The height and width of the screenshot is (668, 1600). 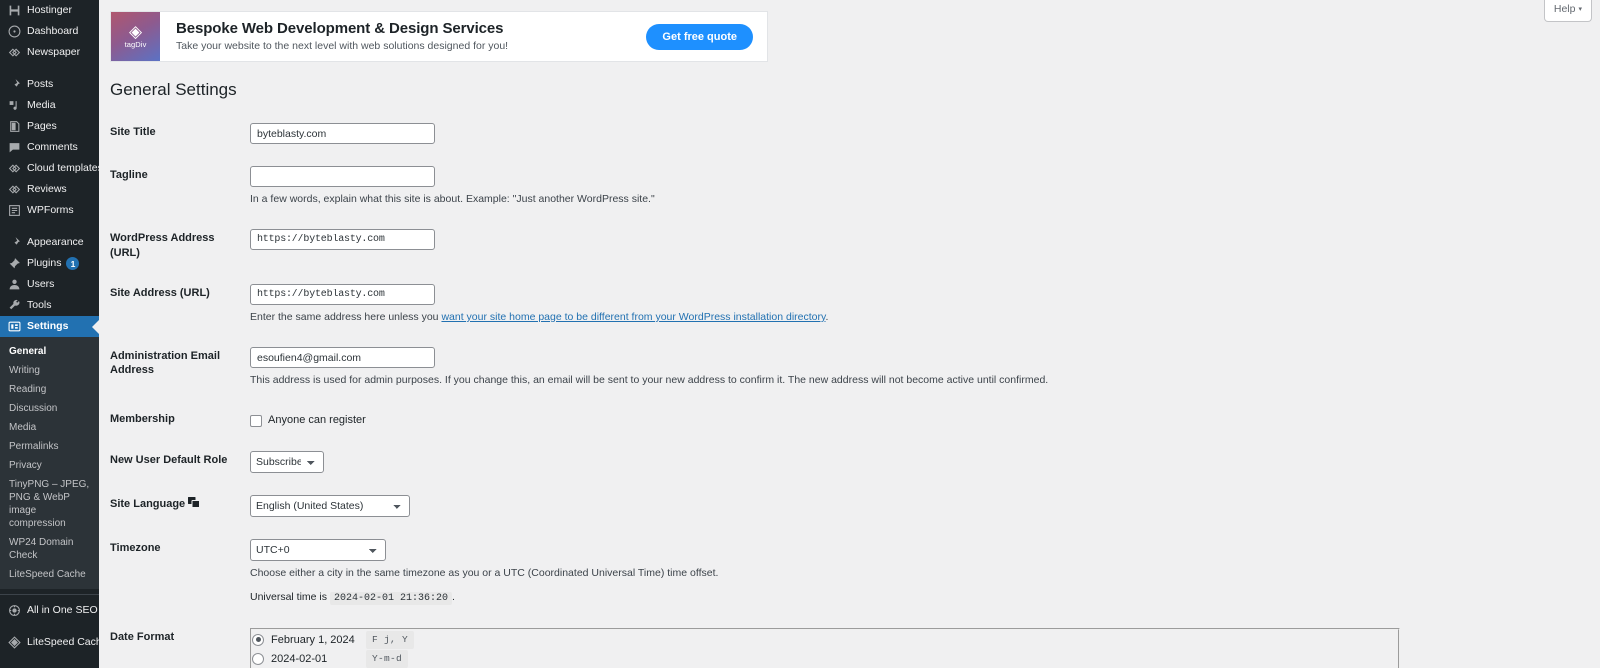 I want to click on sidebar-item-cloud-templates: Cloud templates, so click(x=49, y=168).